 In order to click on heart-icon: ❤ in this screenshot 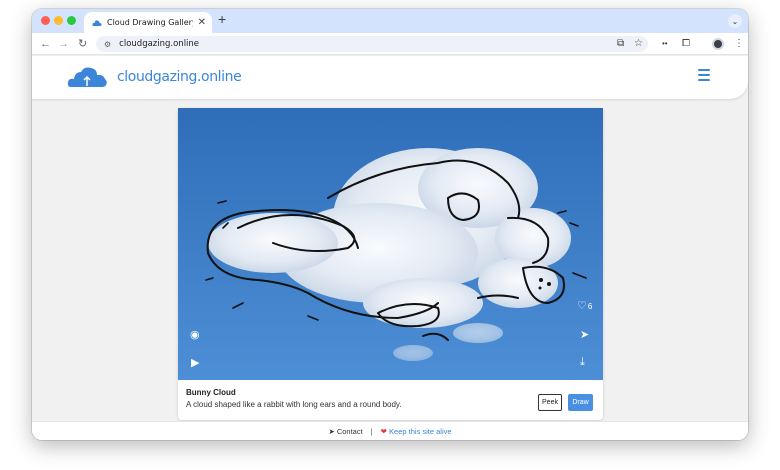, I will do `click(383, 431)`.